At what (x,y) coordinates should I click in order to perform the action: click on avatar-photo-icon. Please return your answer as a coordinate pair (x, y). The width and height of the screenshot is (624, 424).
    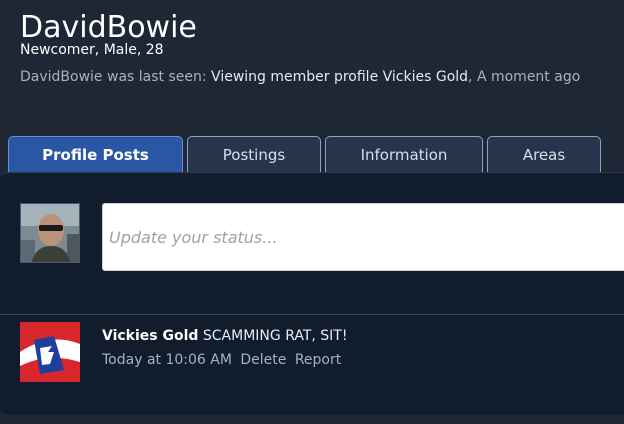
    Looking at the image, I should click on (50, 233).